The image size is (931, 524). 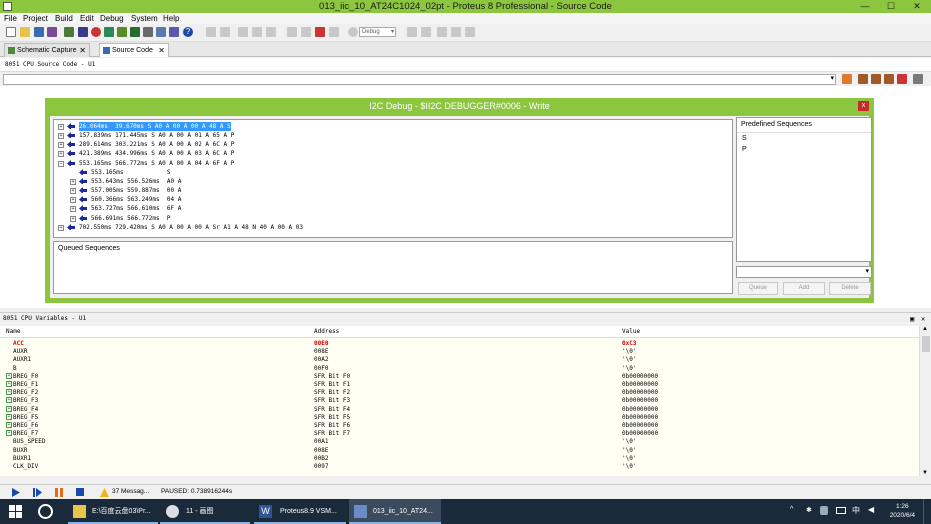 I want to click on tray-chevron-icon: ^, so click(x=791, y=509).